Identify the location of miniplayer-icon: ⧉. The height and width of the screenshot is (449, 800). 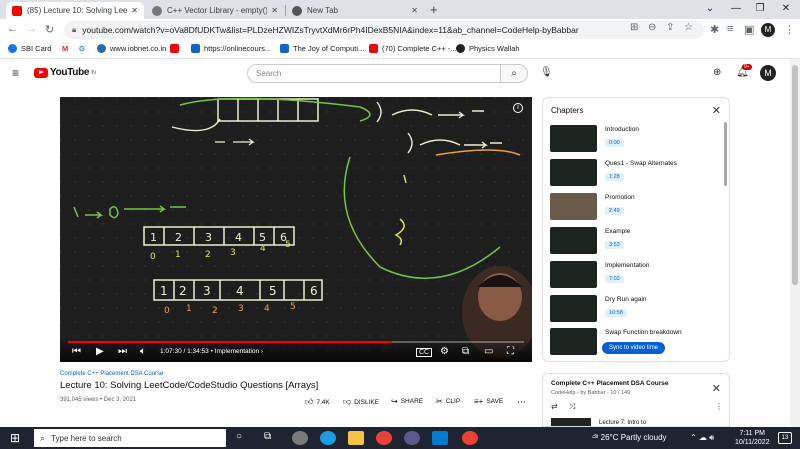
(465, 351).